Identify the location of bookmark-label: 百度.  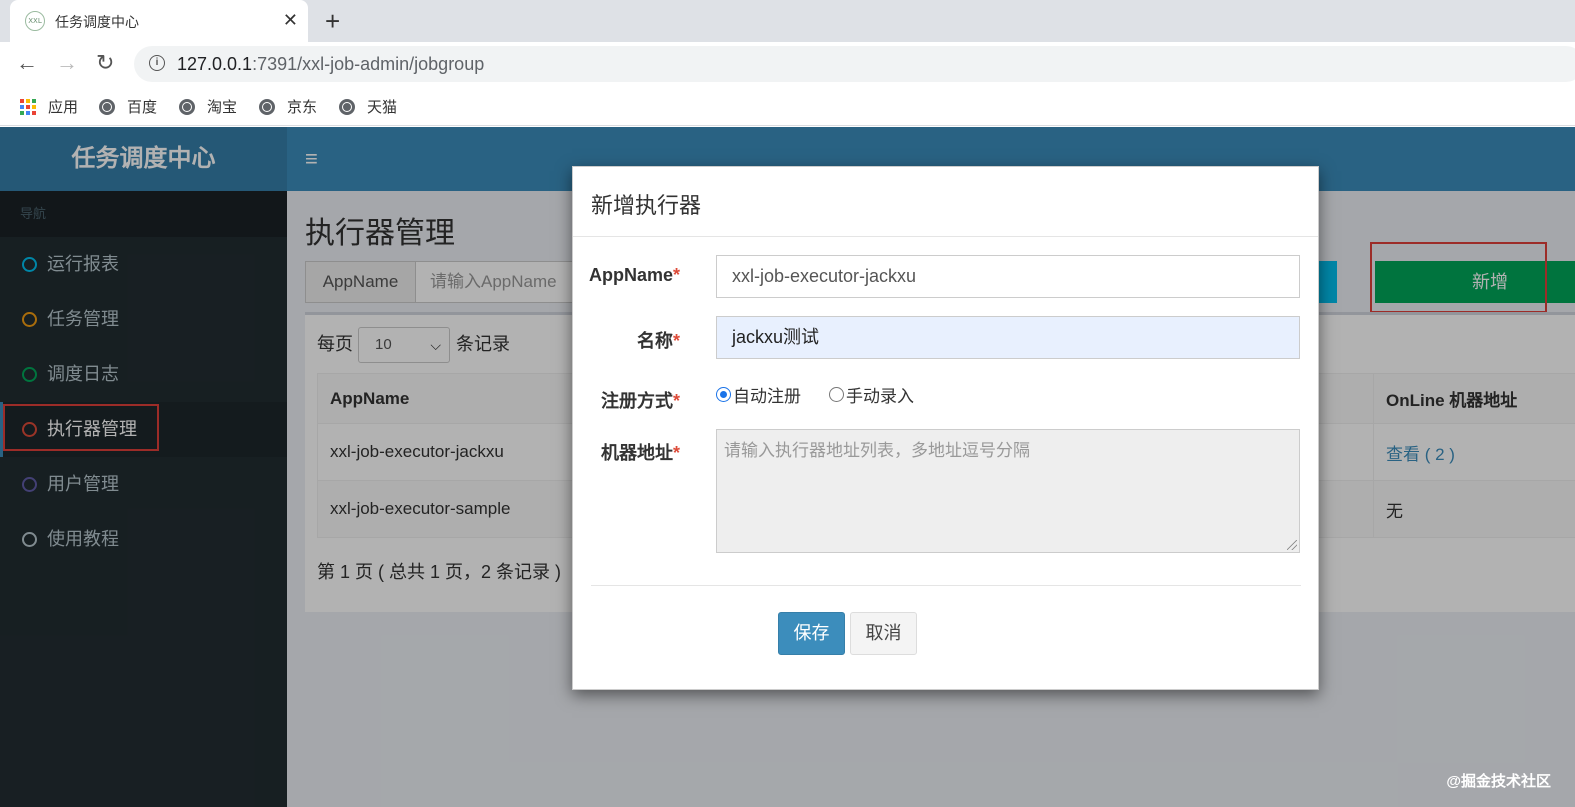
(142, 107).